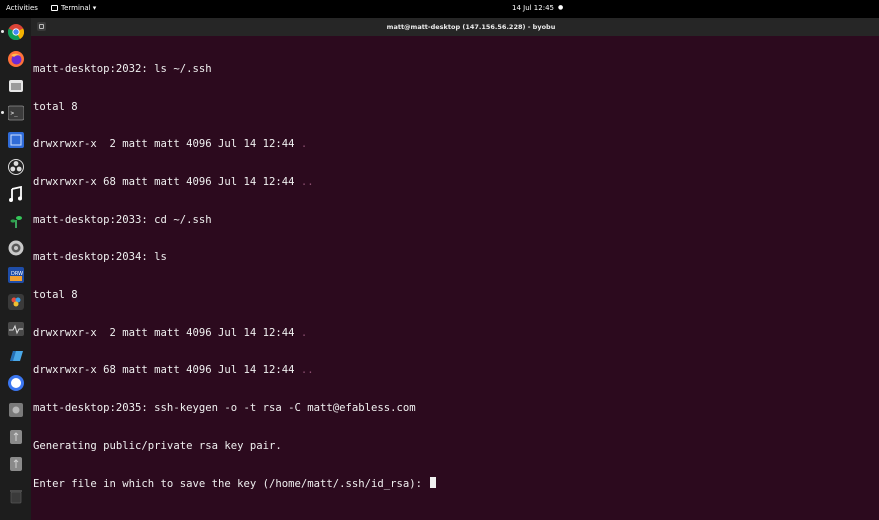 This screenshot has height=520, width=879. What do you see at coordinates (79, 8) in the screenshot?
I see `app-menu-label: Terminal ▾` at bounding box center [79, 8].